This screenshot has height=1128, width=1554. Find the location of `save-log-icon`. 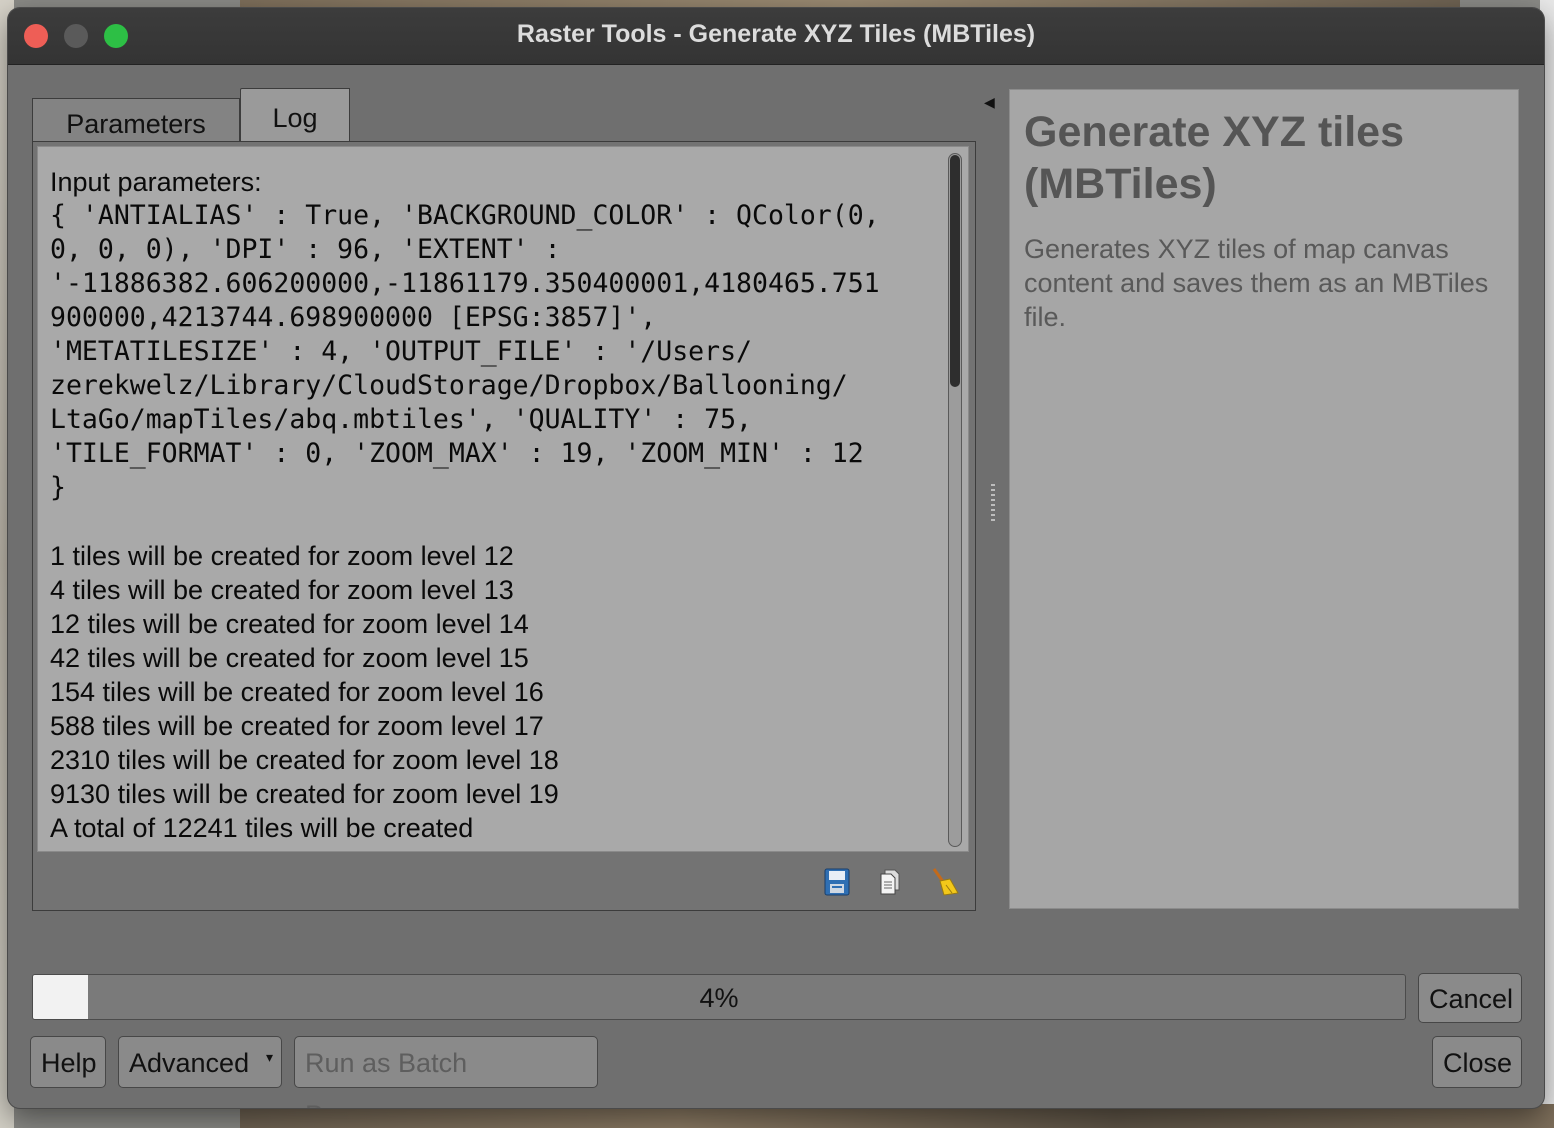

save-log-icon is located at coordinates (837, 882).